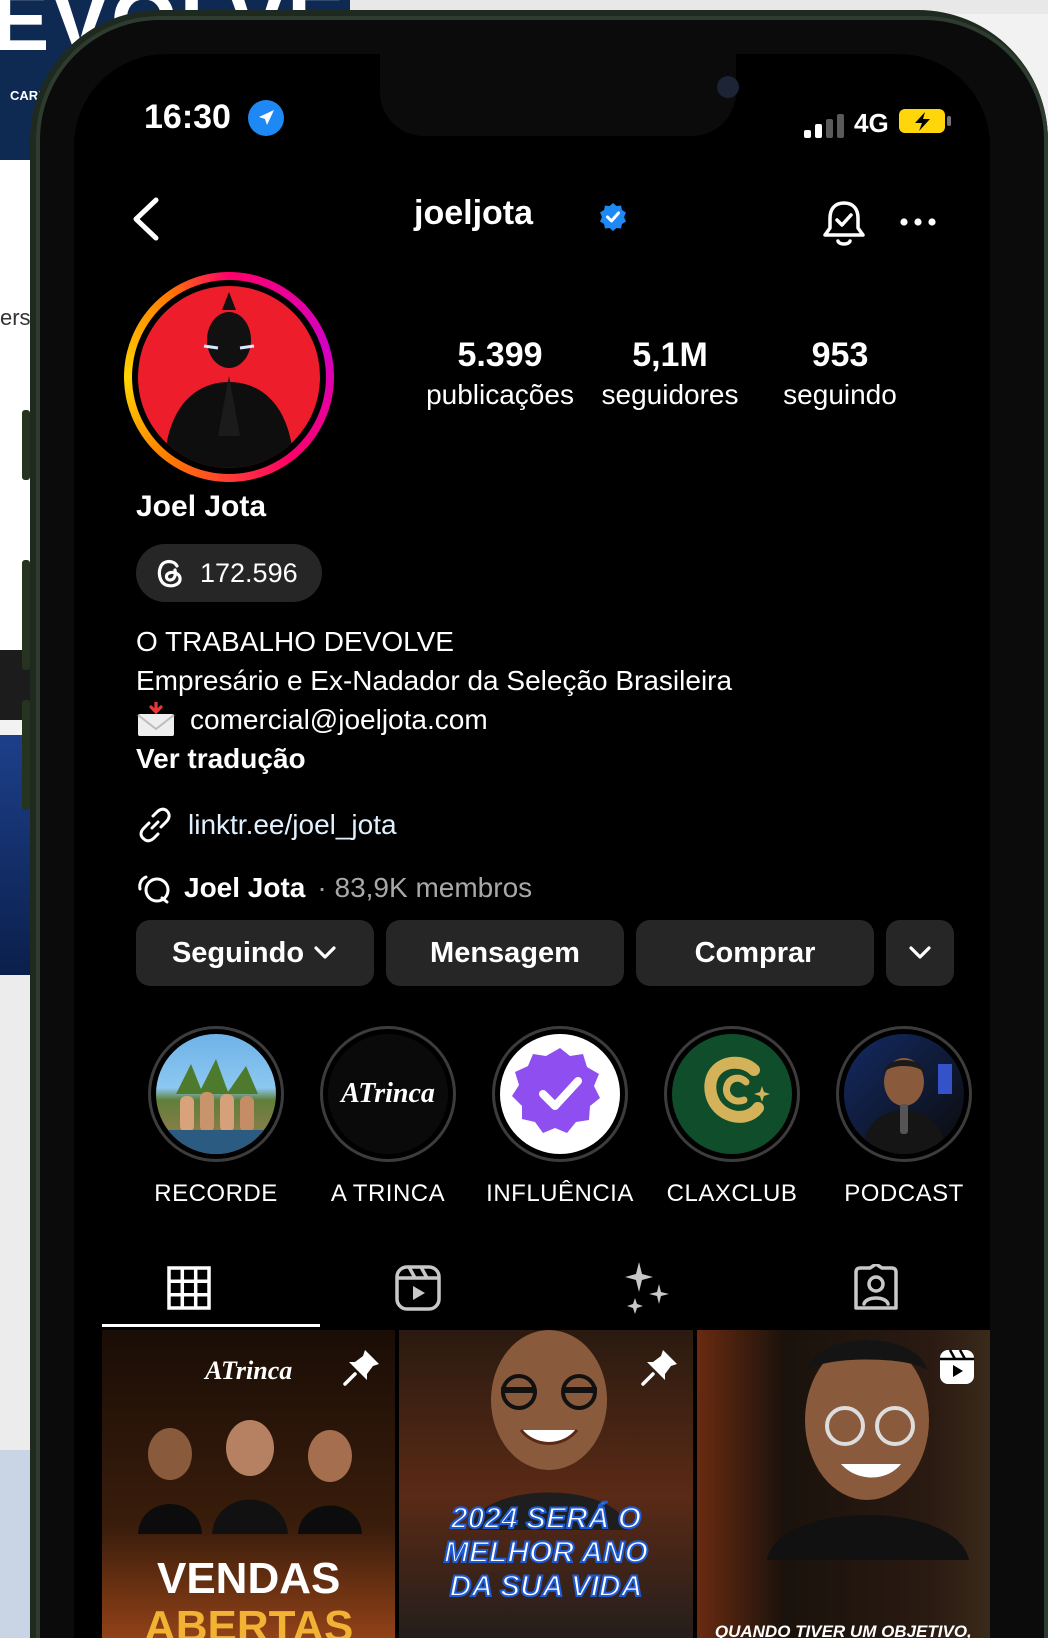 The height and width of the screenshot is (1638, 1048). I want to click on stat-following: 953 seguindo, so click(840, 373).